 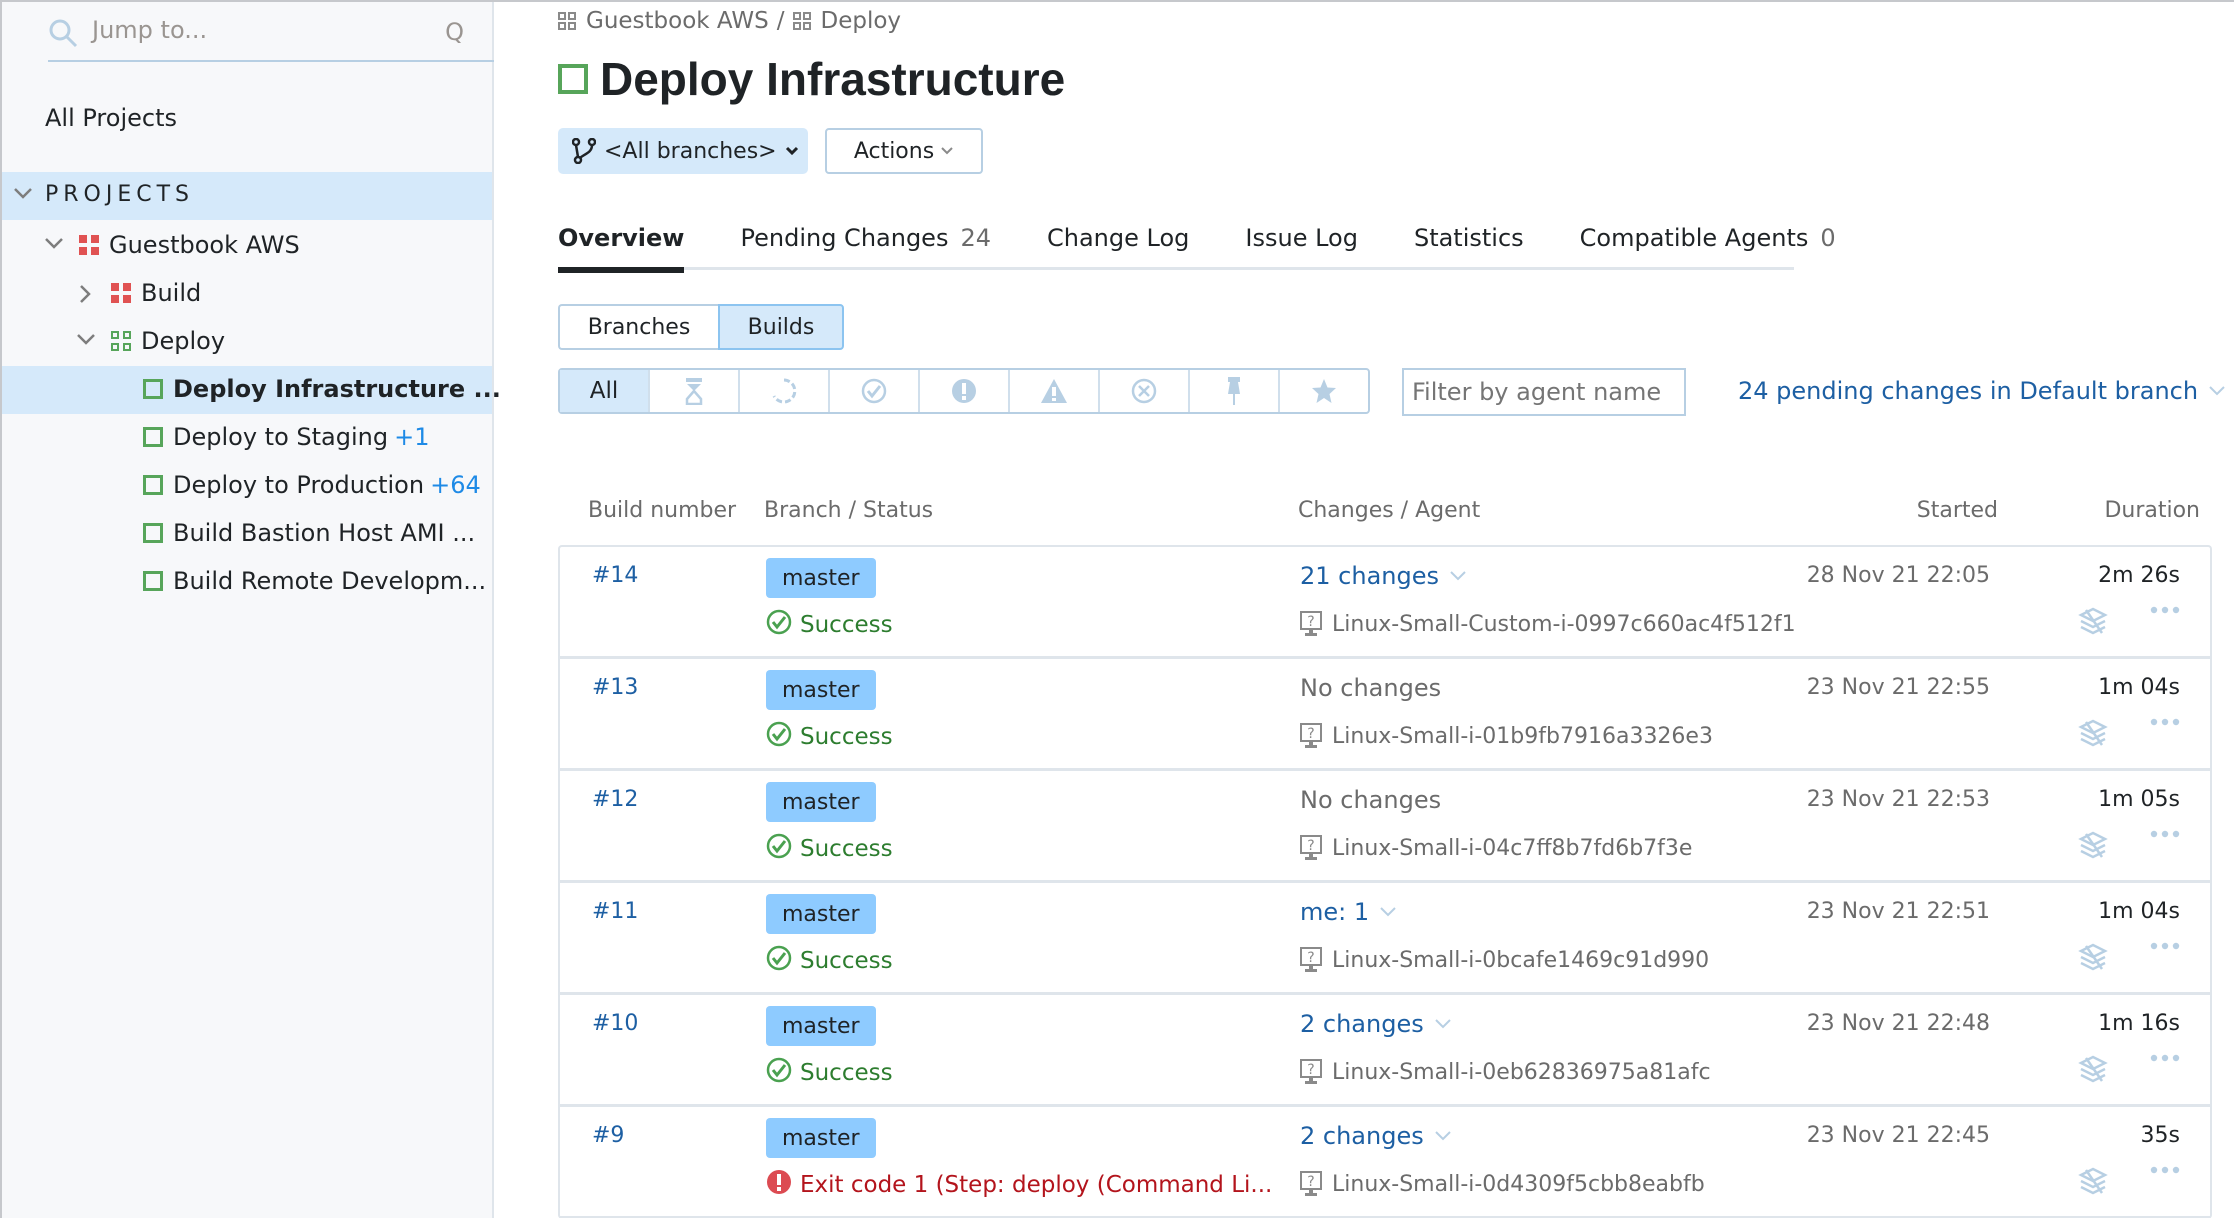 I want to click on sidebar-item-label: Deploy to Staging, so click(x=281, y=437).